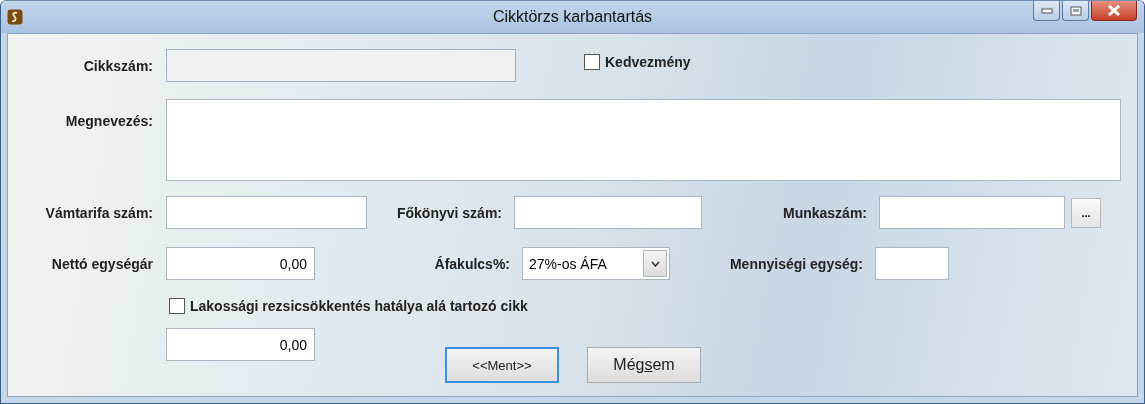  I want to click on field-label: Áfakulcs%:, so click(471, 263).